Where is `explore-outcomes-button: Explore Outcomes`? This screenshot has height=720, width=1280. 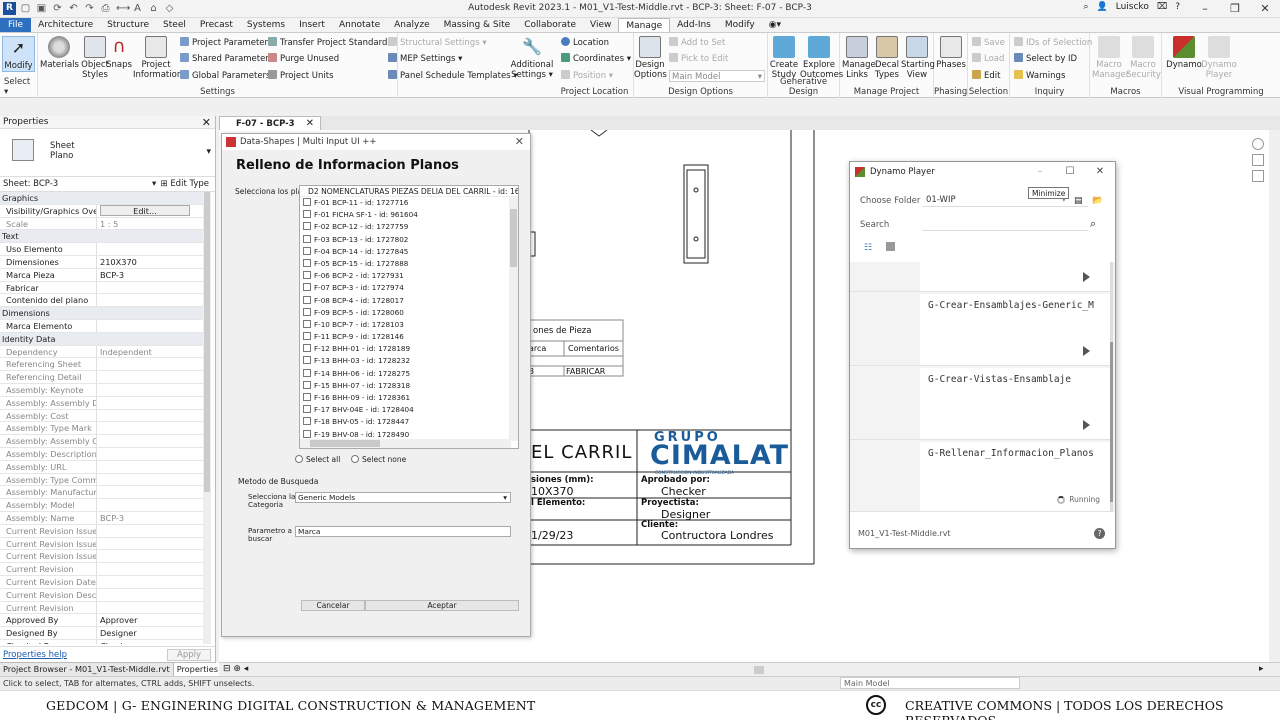 explore-outcomes-button: Explore Outcomes is located at coordinates (821, 58).